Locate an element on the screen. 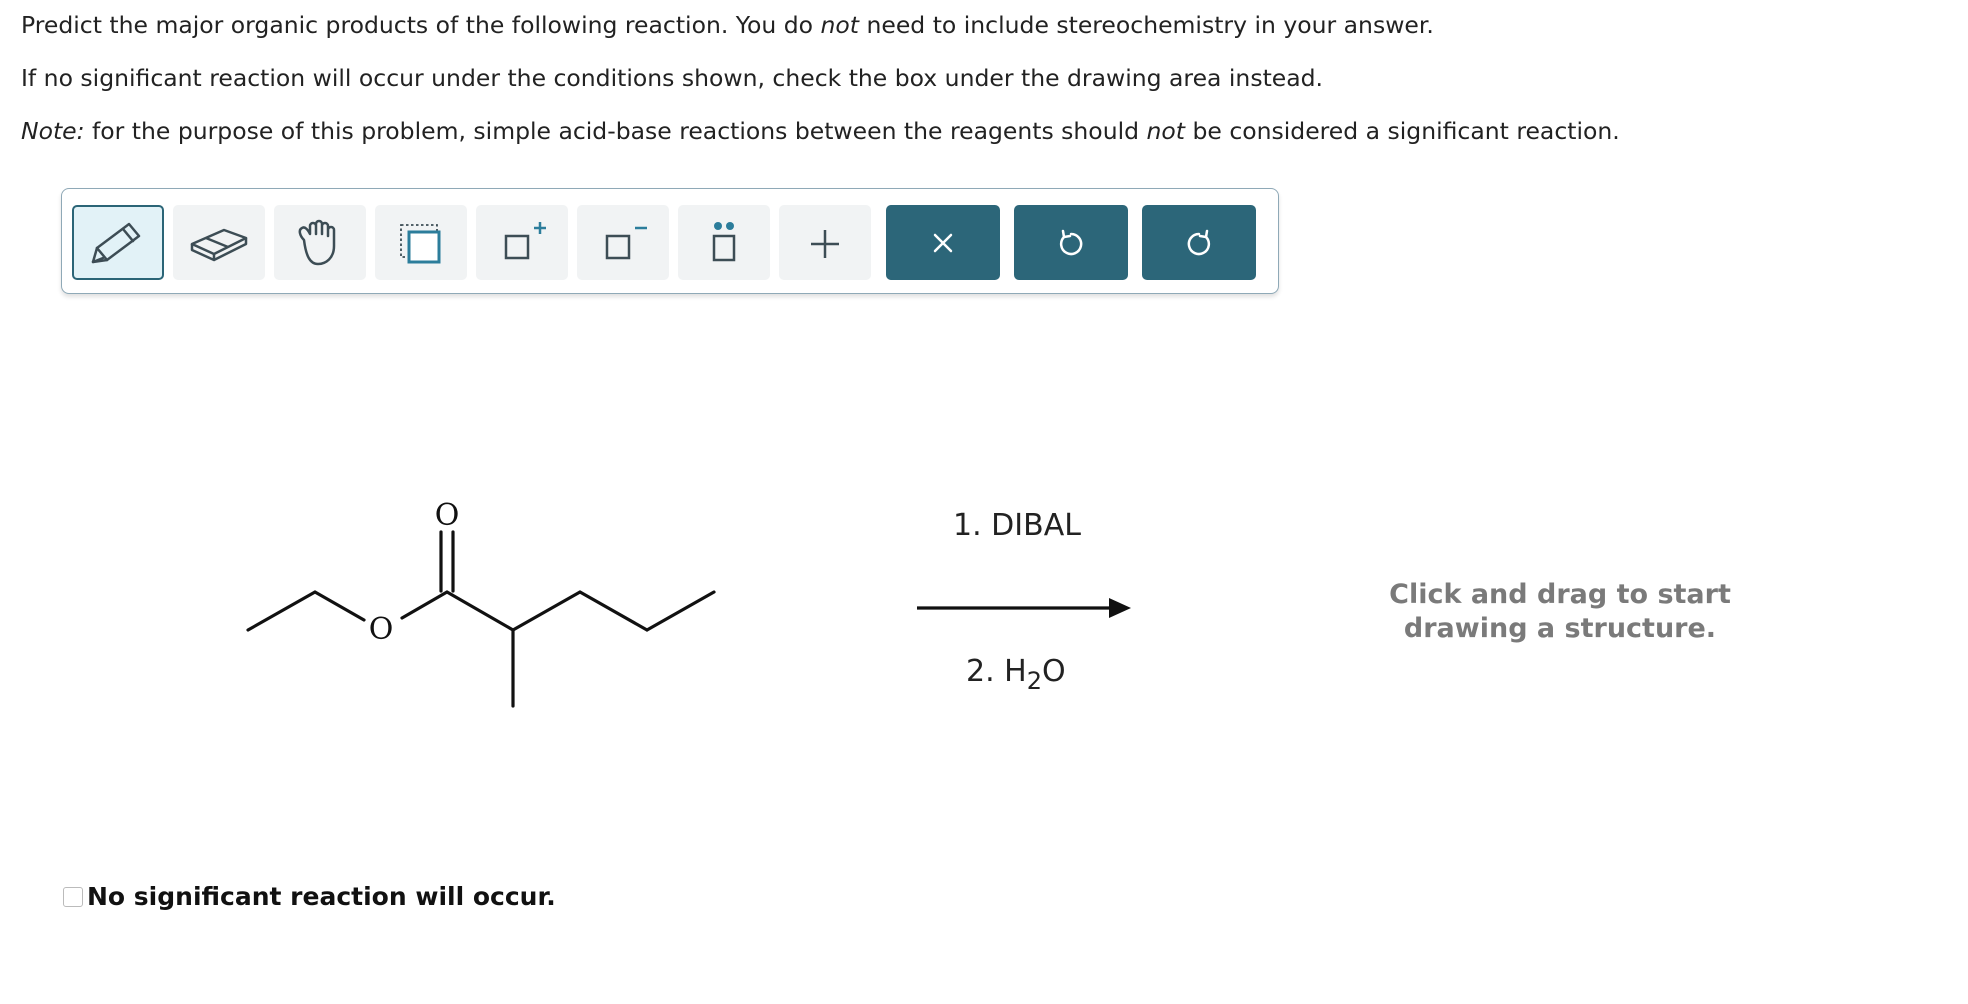 The width and height of the screenshot is (1968, 1004). select-tool-button is located at coordinates (421, 242).